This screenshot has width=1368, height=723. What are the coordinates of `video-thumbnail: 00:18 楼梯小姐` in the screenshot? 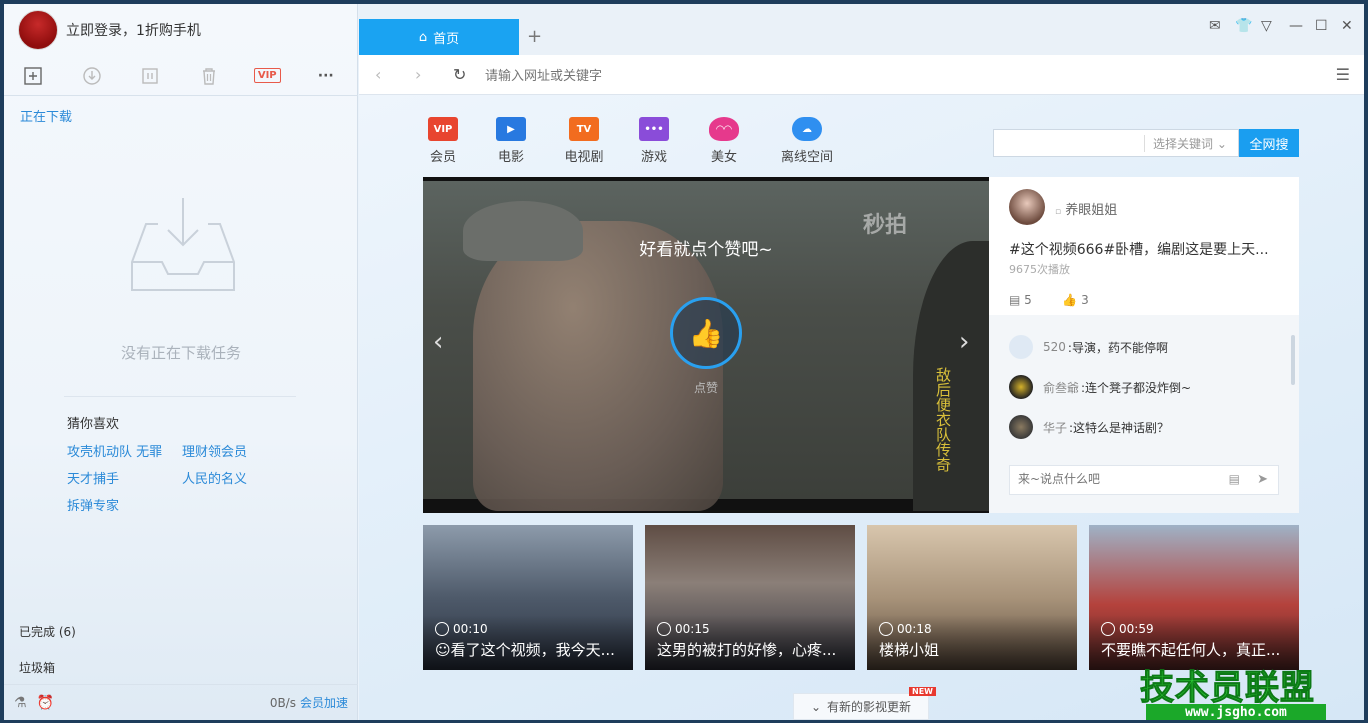 It's located at (972, 597).